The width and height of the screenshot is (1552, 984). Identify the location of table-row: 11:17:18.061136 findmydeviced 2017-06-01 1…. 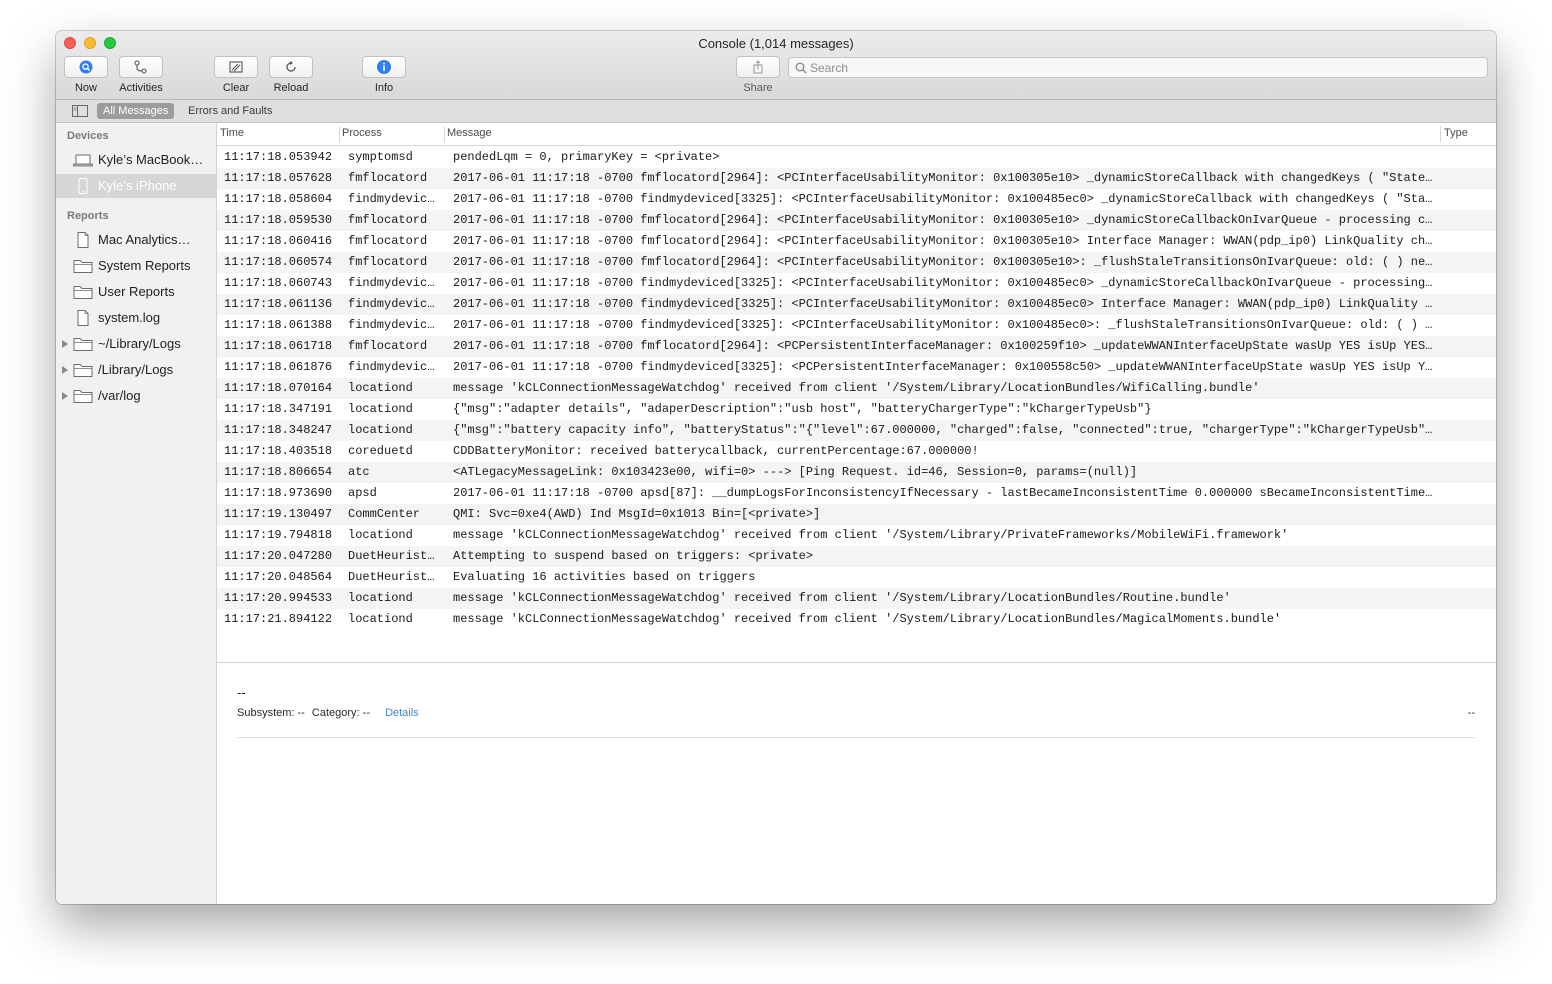
(856, 304).